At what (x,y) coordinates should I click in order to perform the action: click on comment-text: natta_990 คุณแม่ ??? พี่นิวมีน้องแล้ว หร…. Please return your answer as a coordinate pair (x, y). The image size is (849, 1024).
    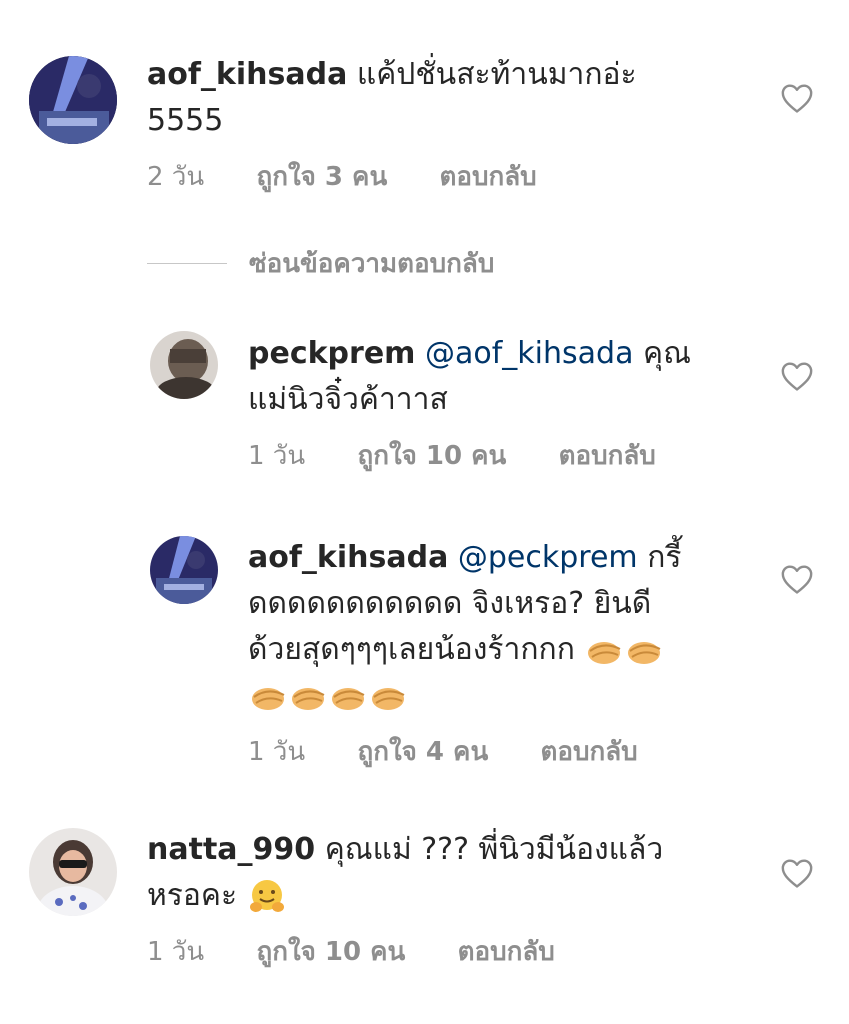
    Looking at the image, I should click on (457, 873).